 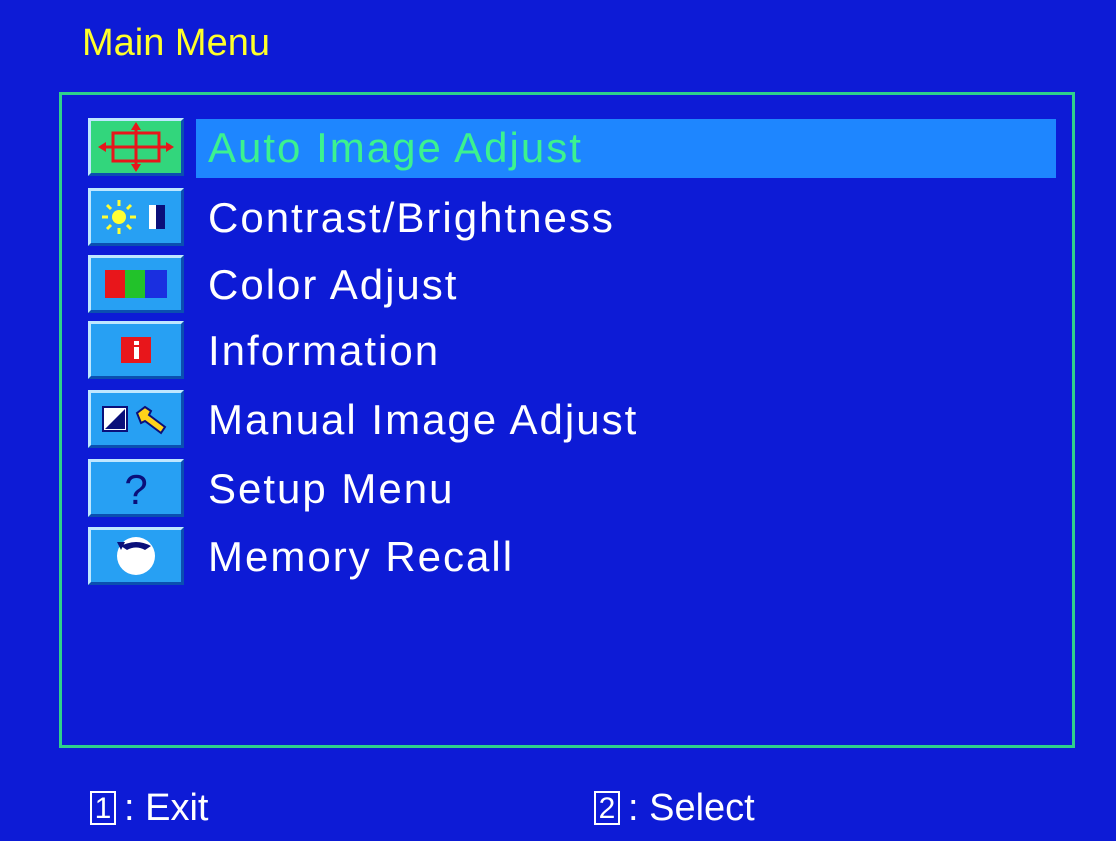 I want to click on menu-item-label: Manual Image Adjust, so click(x=423, y=419).